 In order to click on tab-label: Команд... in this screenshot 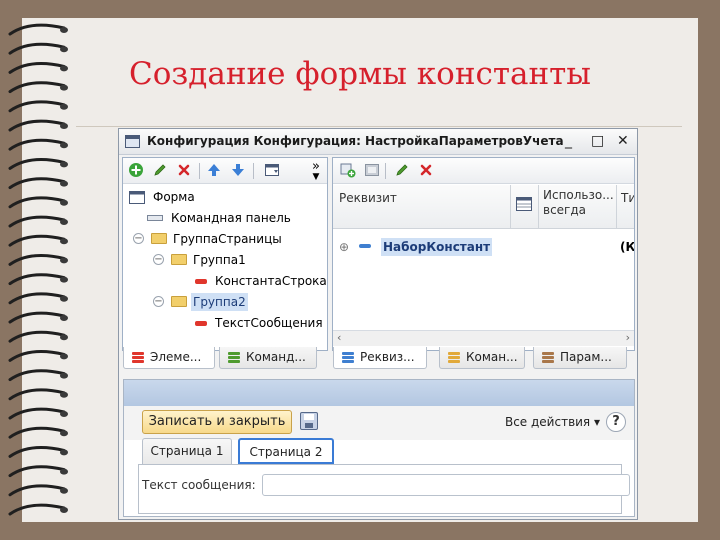, I will do `click(276, 357)`.